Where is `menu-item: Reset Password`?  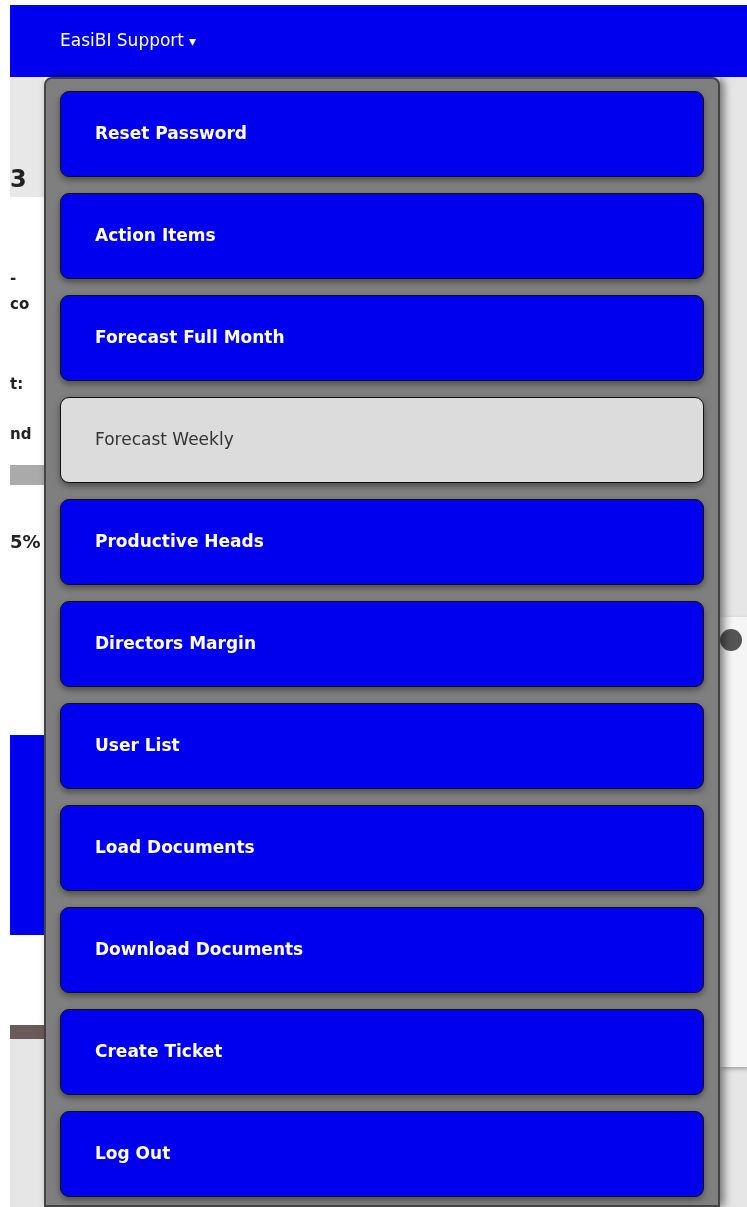
menu-item: Reset Password is located at coordinates (382, 134).